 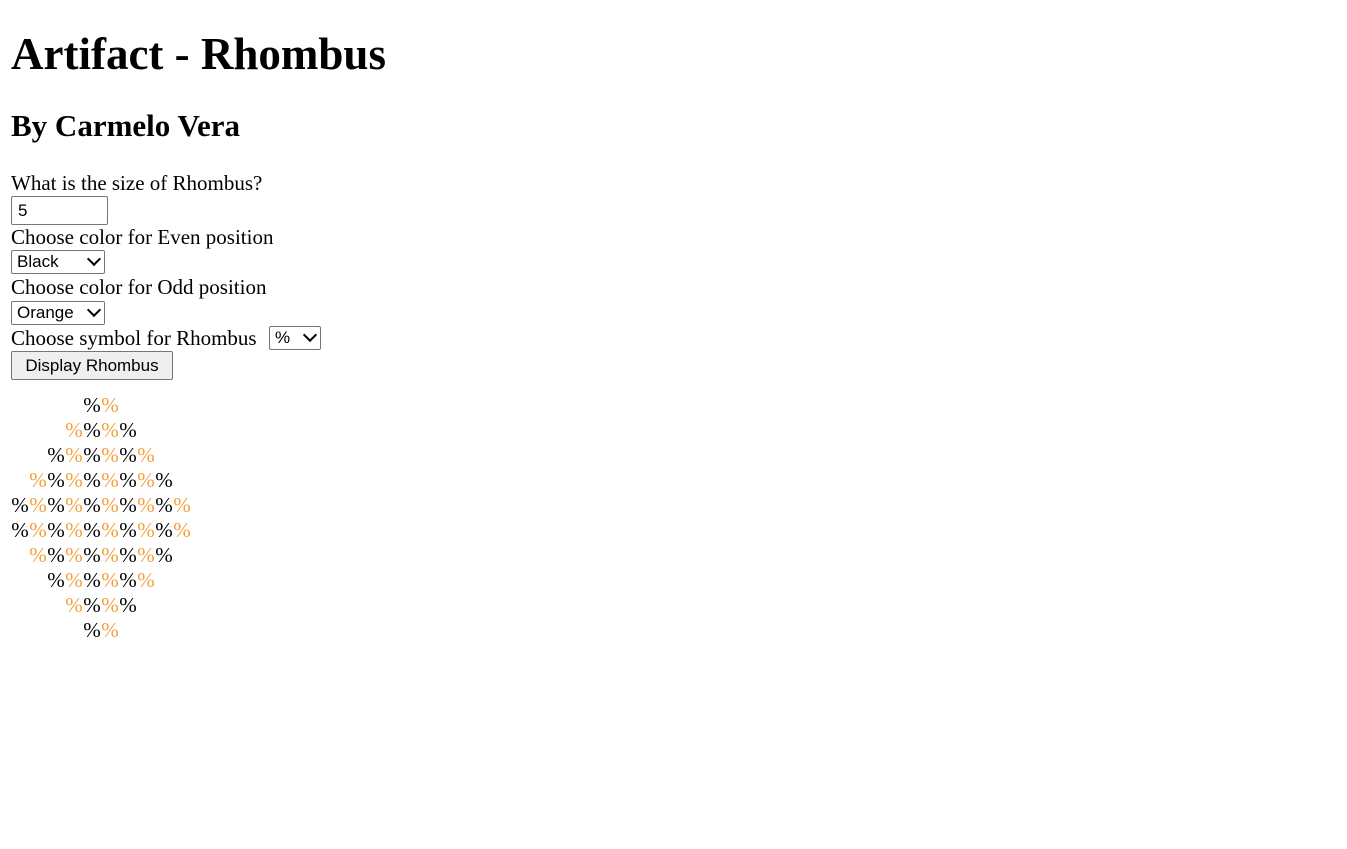 I want to click on display-rhombus-button: Display Rhombus, so click(x=92, y=365).